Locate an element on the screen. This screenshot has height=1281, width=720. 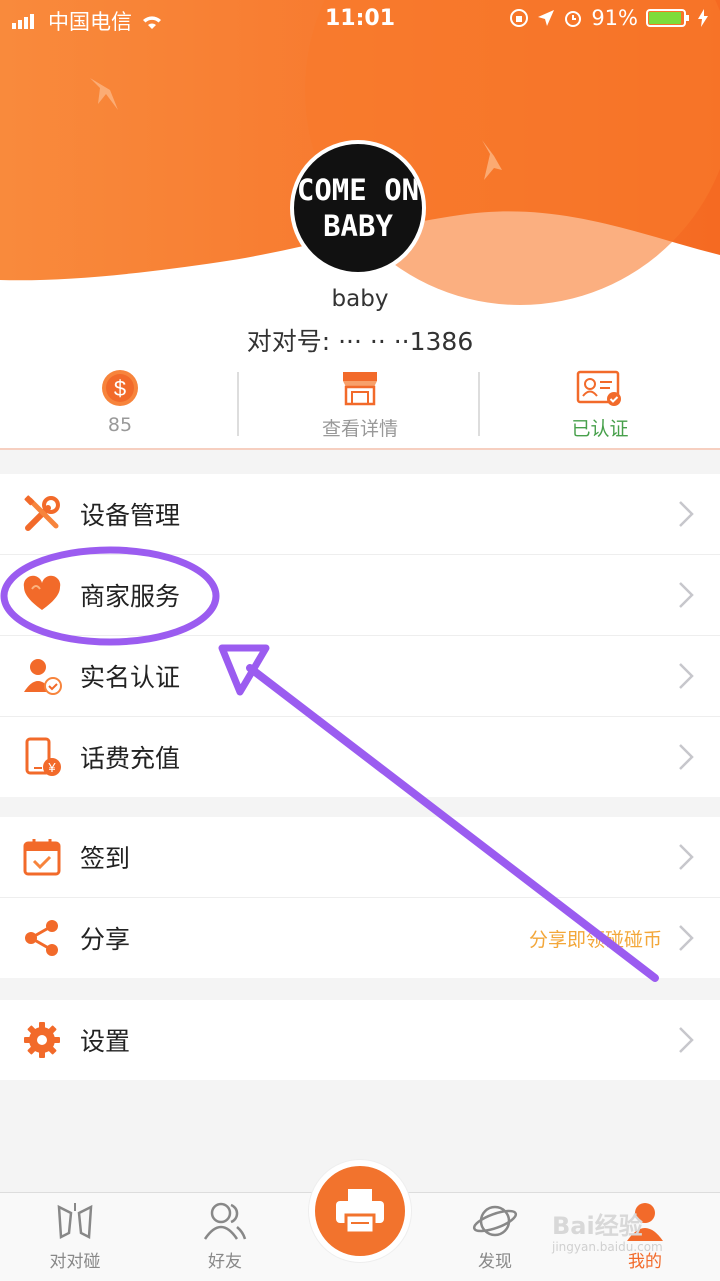
menu-group-activity: 签到 分享 分享即领碰碰币 is located at coordinates (360, 897).